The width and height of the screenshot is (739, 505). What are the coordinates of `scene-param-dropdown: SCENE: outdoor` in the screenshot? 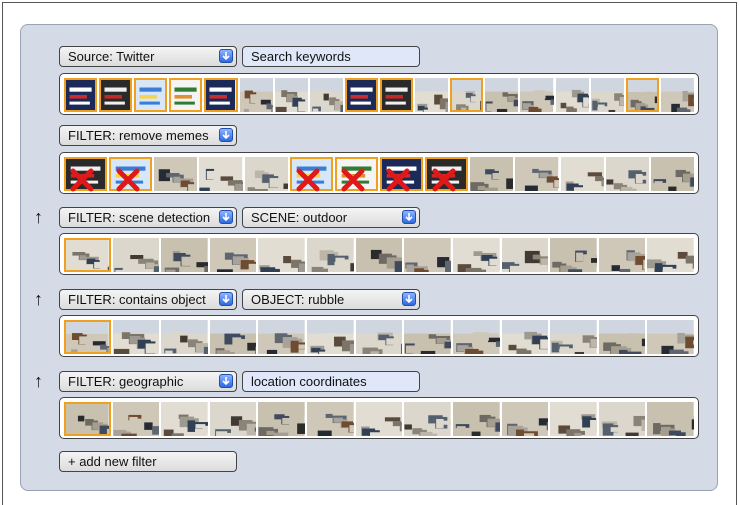 It's located at (331, 217).